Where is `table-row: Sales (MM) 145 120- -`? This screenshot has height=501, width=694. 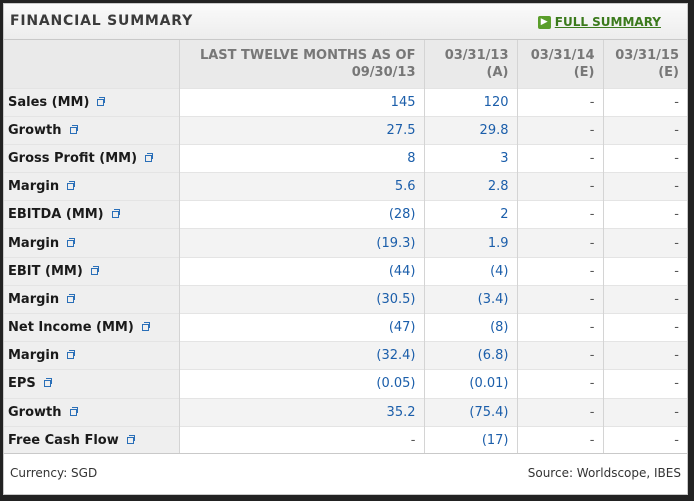 table-row: Sales (MM) 145 120- - is located at coordinates (345, 102).